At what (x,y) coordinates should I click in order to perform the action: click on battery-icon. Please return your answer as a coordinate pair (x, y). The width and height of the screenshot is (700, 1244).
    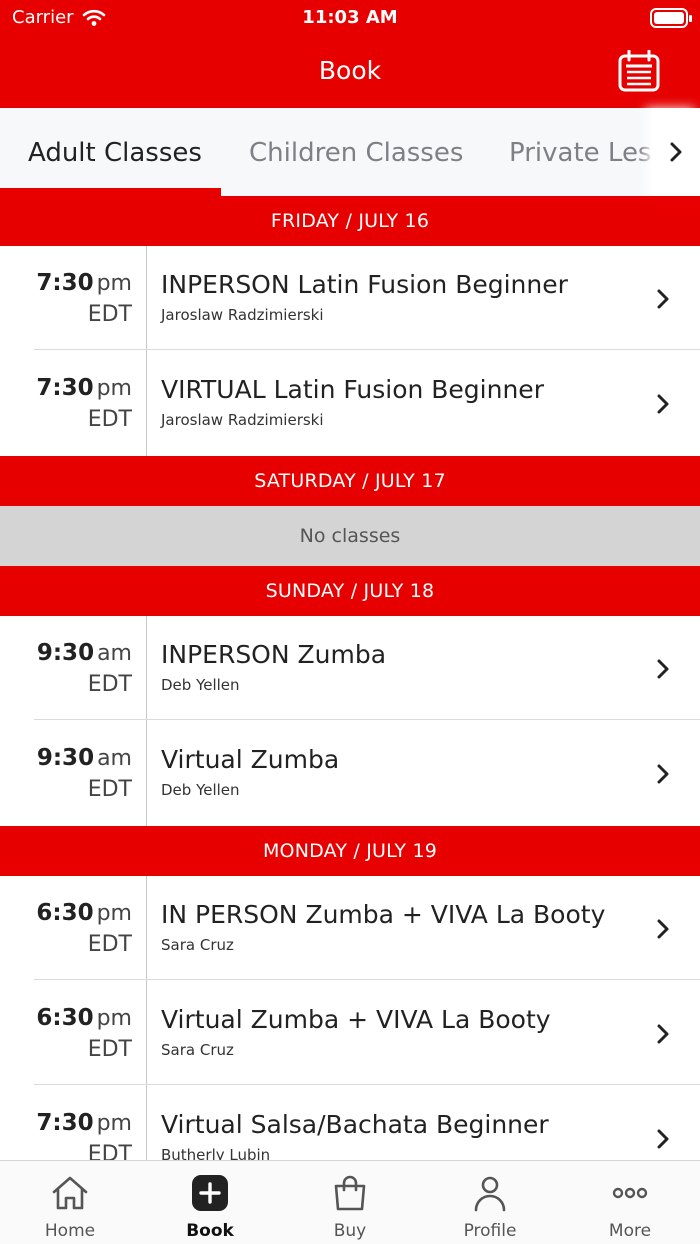
    Looking at the image, I should click on (671, 18).